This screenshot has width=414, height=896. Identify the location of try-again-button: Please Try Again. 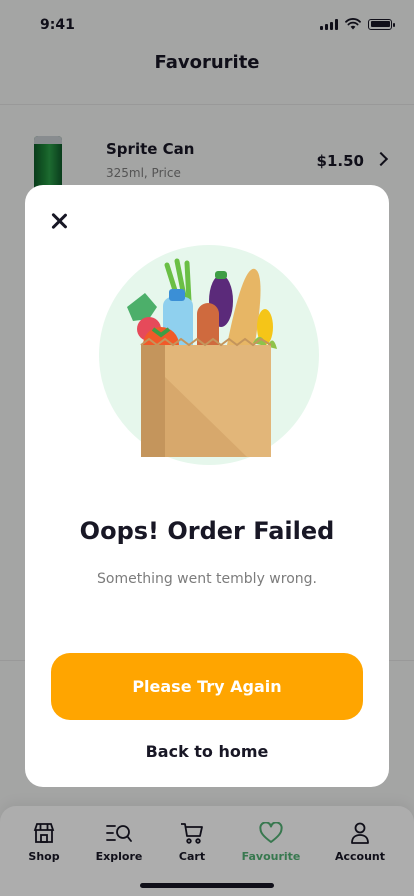
(207, 686).